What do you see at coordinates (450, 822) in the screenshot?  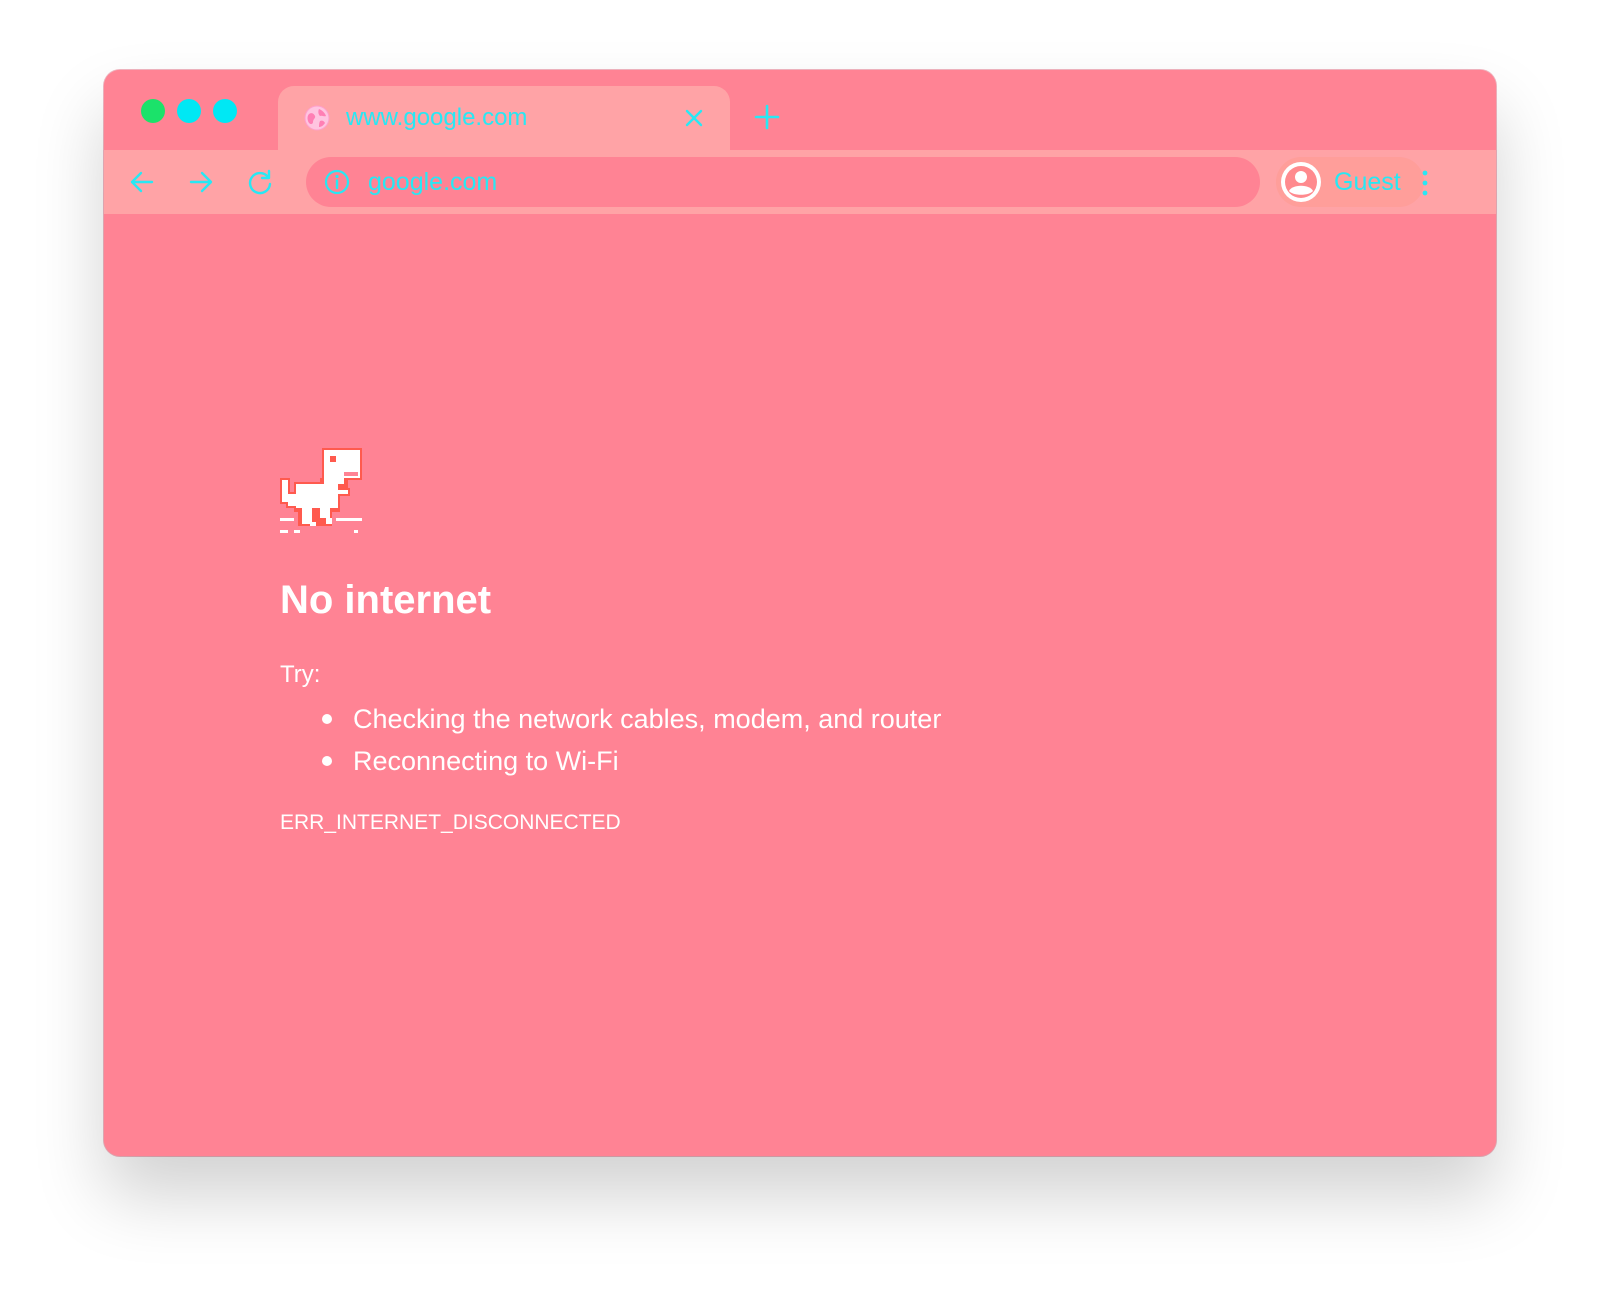 I see `error-code: ERR_INTERNET_DISCONNECTED` at bounding box center [450, 822].